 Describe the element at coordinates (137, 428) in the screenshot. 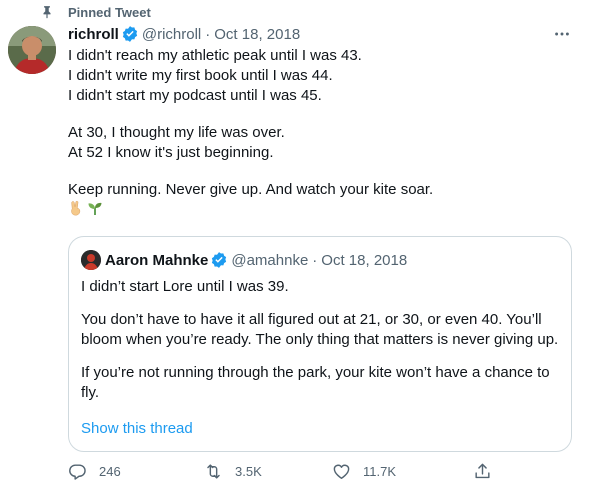

I see `show-thread-link: Show this thread` at that location.